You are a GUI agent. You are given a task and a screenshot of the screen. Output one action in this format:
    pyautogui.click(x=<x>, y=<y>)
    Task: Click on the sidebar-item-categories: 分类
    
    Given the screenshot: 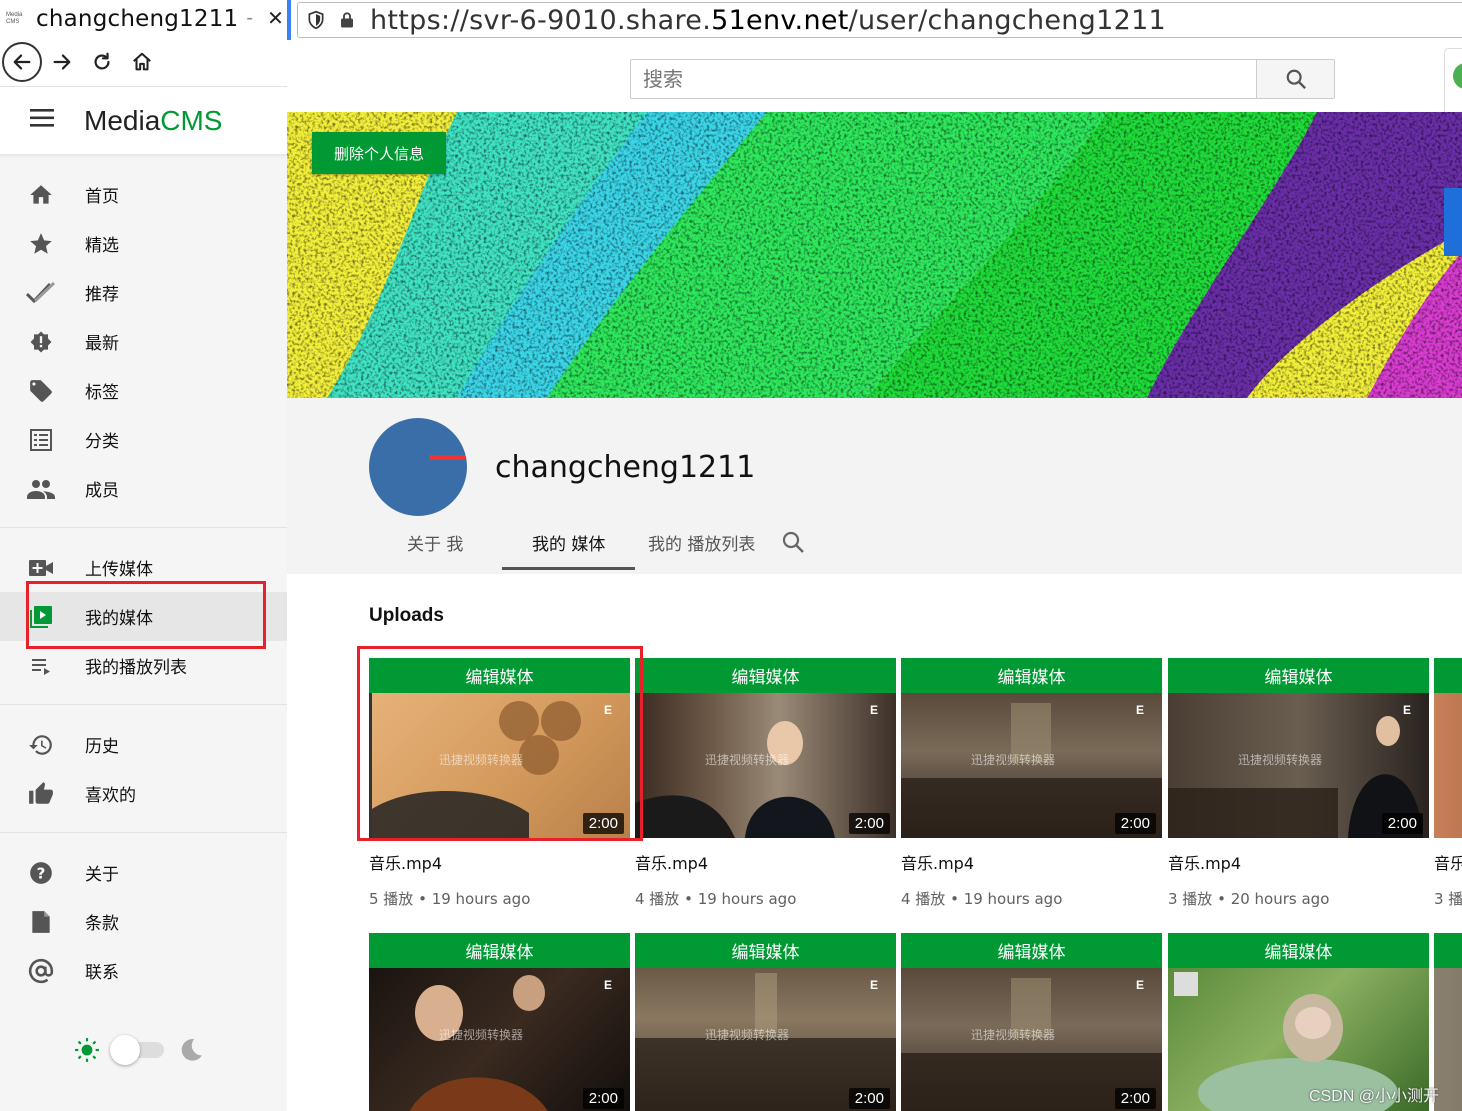 What is the action you would take?
    pyautogui.click(x=143, y=439)
    